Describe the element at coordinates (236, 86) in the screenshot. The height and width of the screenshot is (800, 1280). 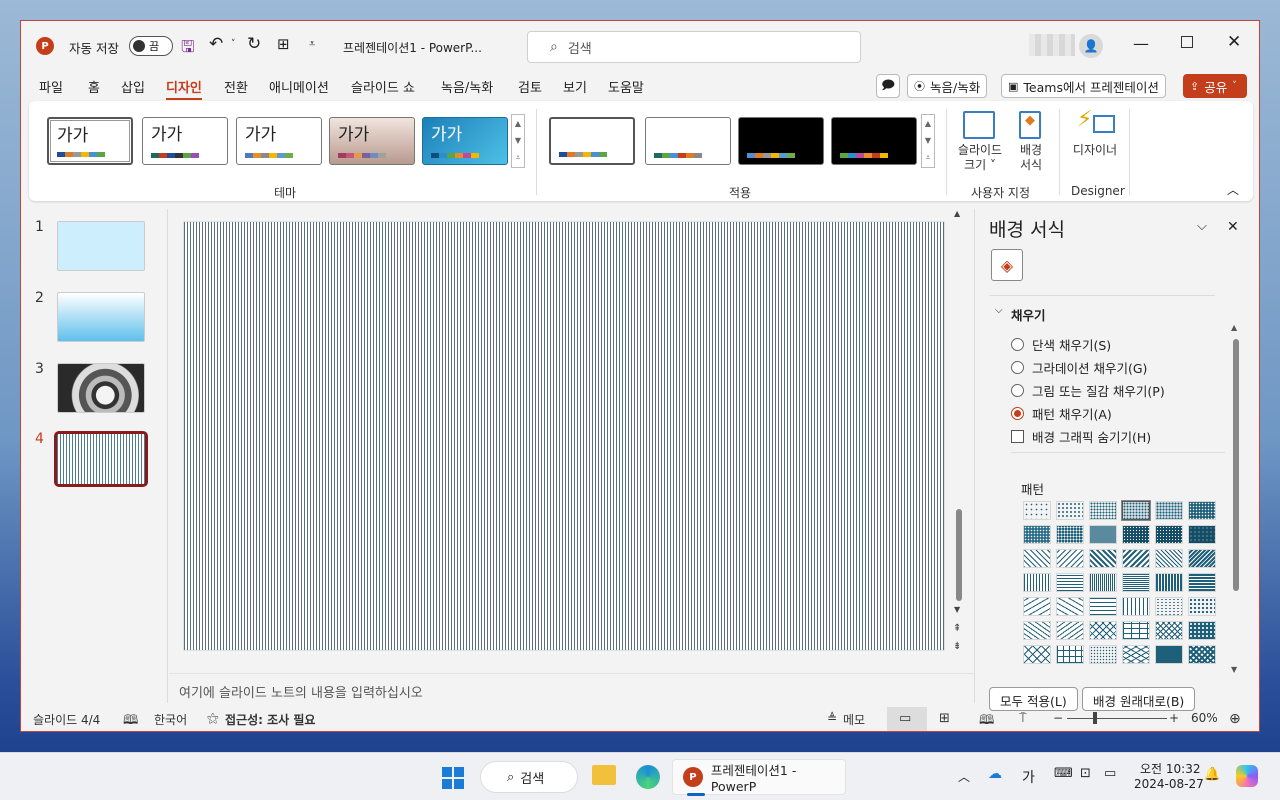
I see `tab-transitions: 전환` at that location.